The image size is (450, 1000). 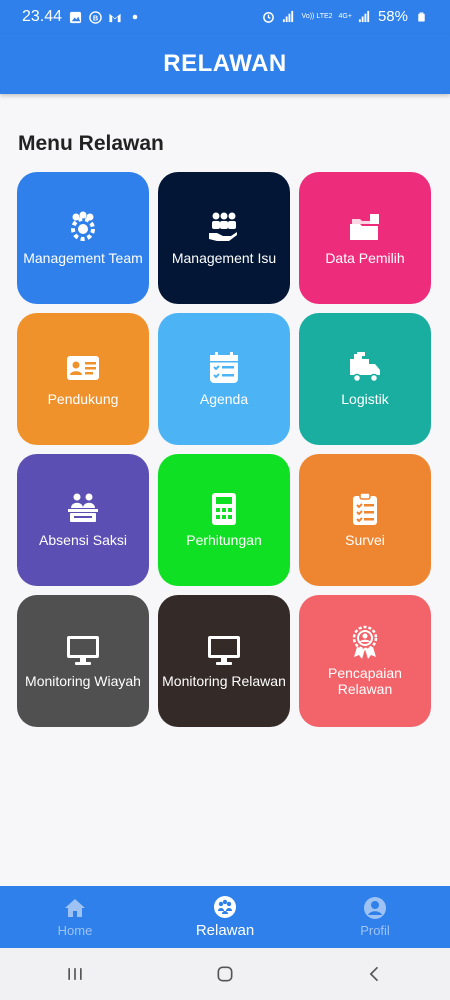 I want to click on menu-tile-label: Management Team, so click(x=83, y=258).